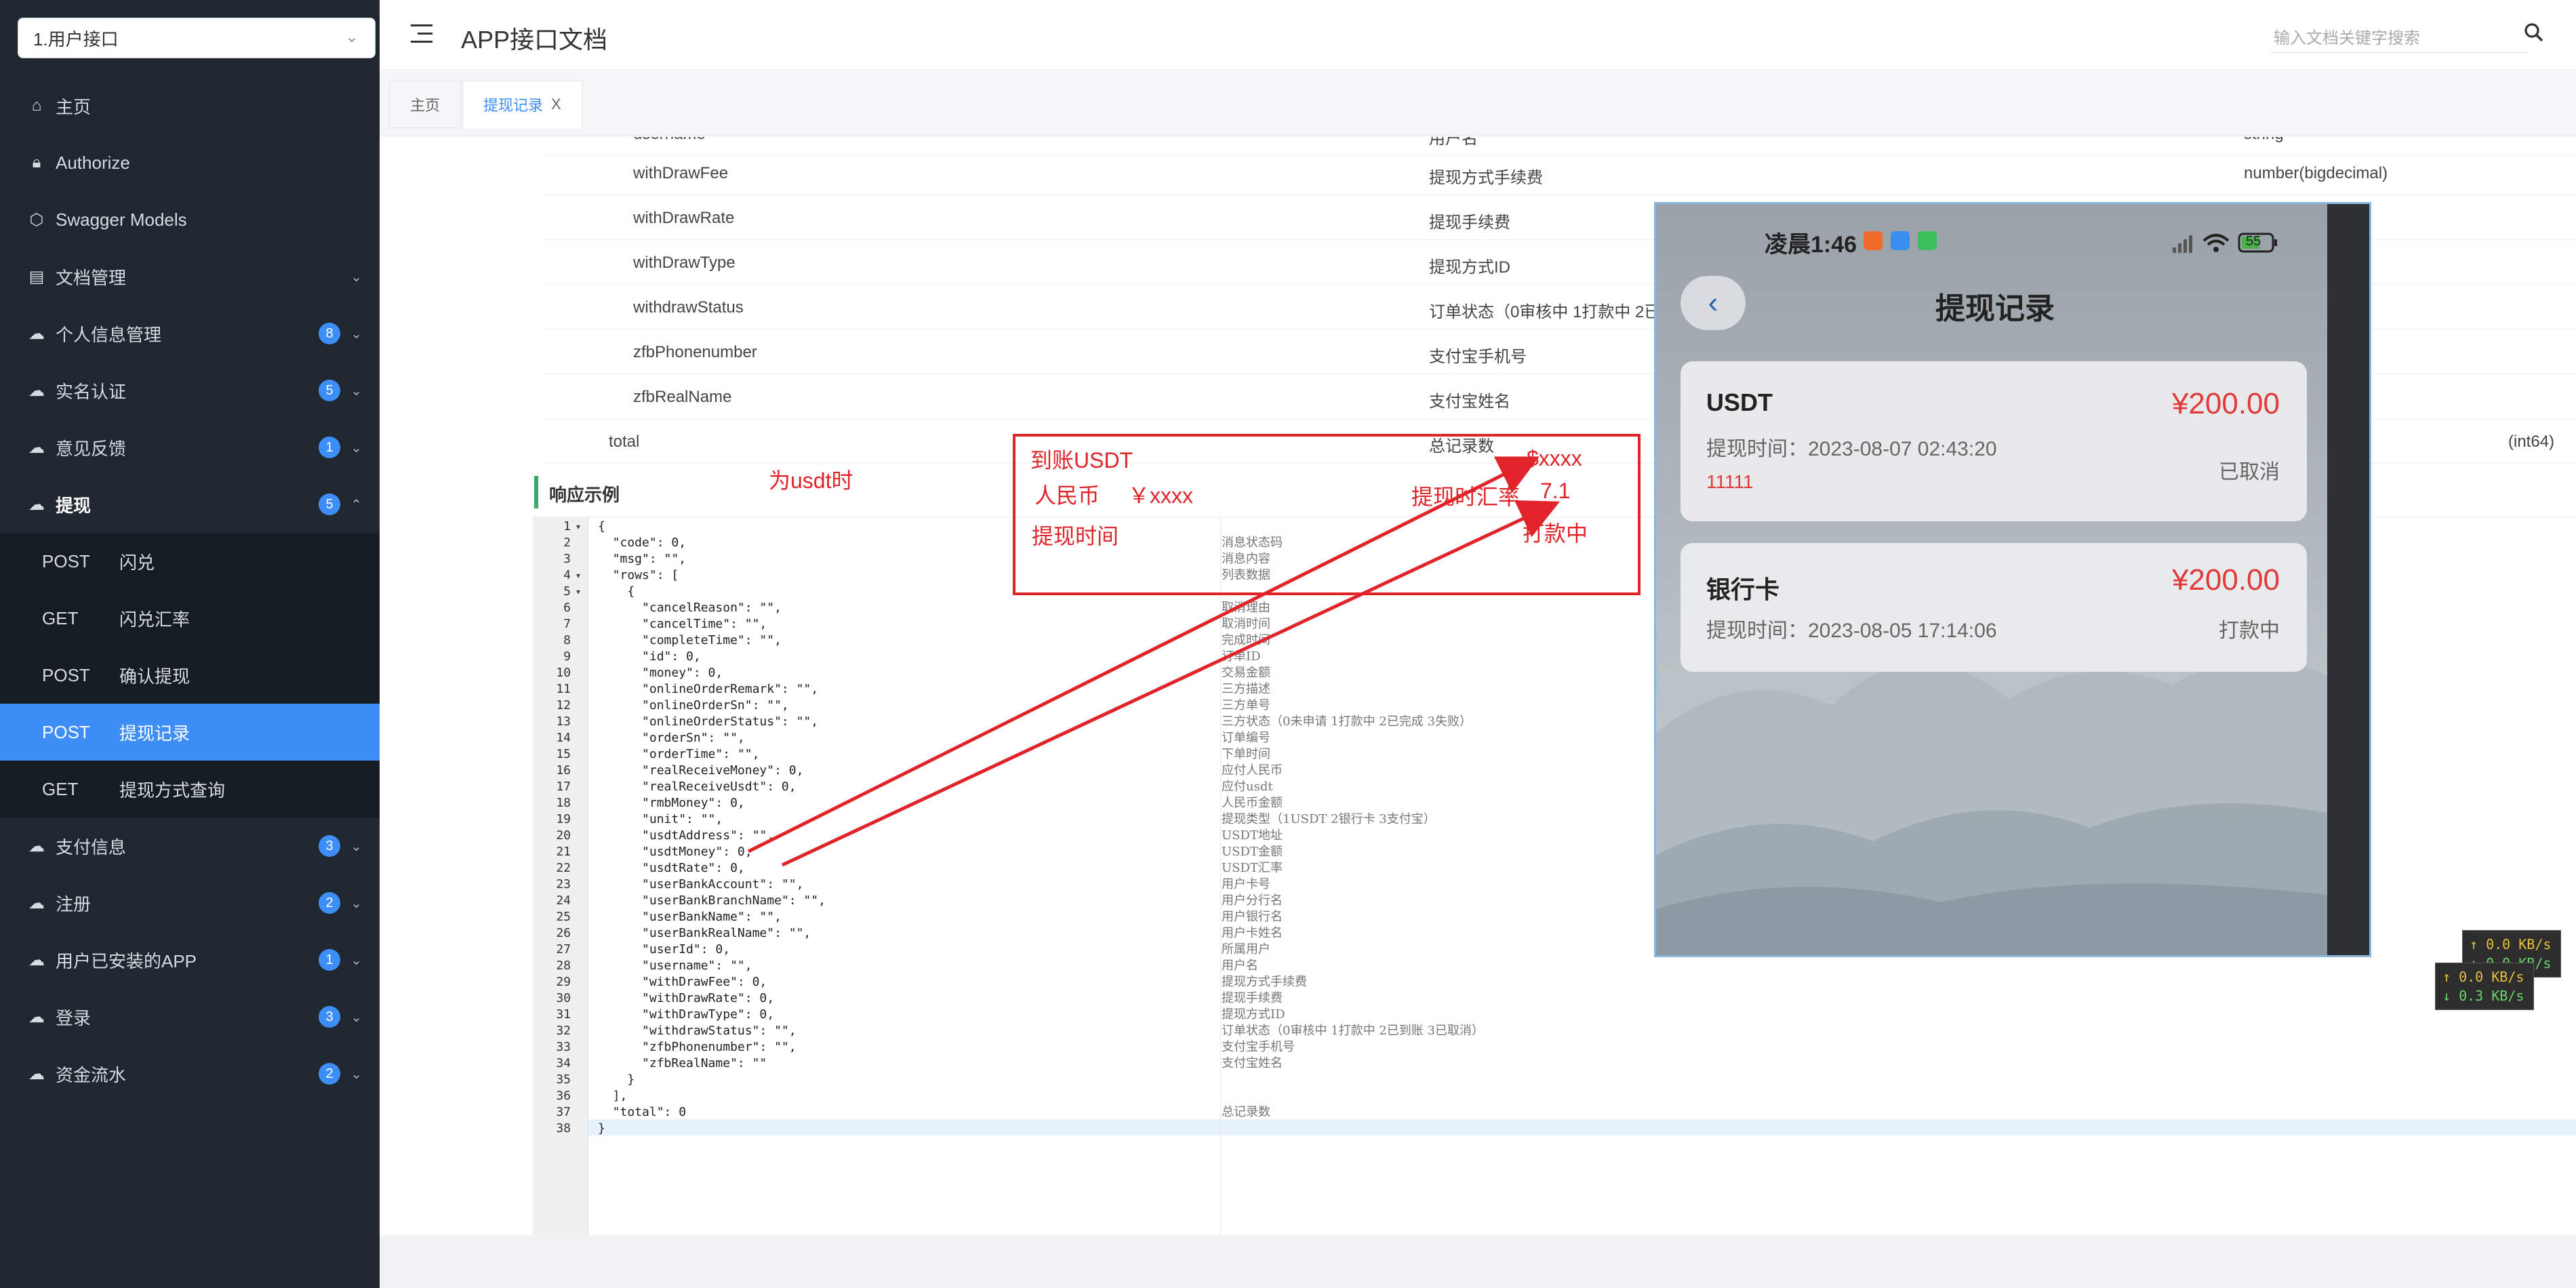 The width and height of the screenshot is (2576, 1288). What do you see at coordinates (91, 391) in the screenshot?
I see `sidebar-item-label: 实名认证` at bounding box center [91, 391].